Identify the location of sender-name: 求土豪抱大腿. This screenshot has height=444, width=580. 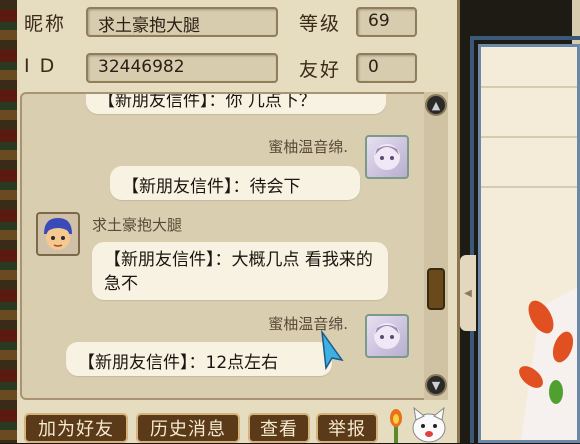
(137, 225).